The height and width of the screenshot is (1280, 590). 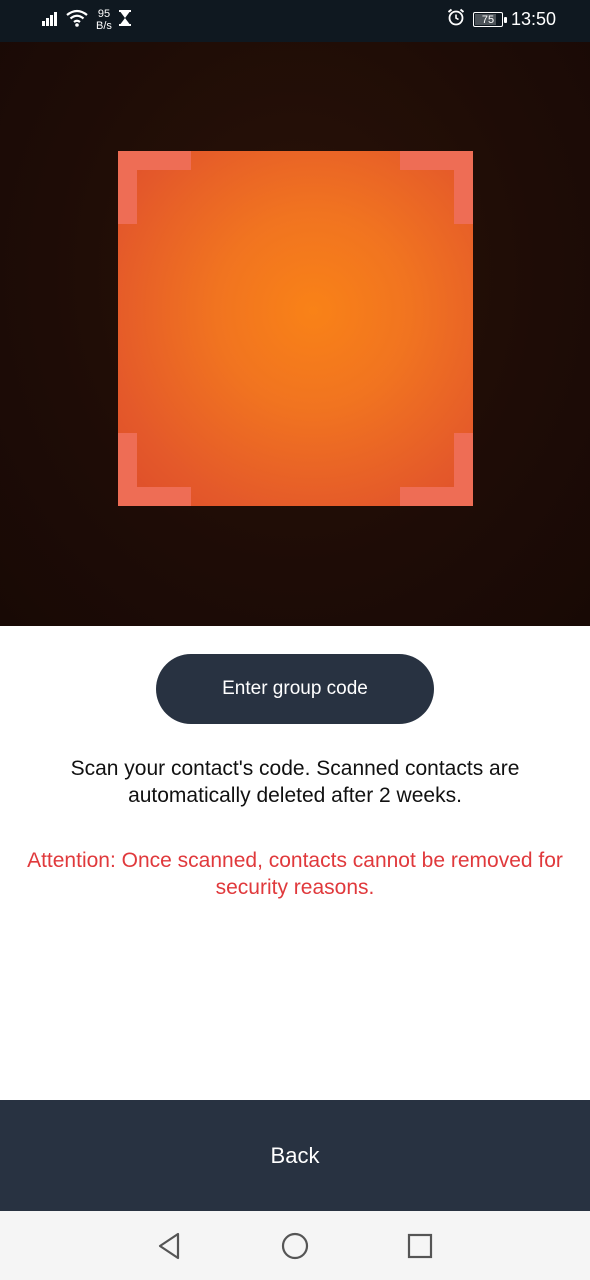 I want to click on back-button-label: Back, so click(x=295, y=1155).